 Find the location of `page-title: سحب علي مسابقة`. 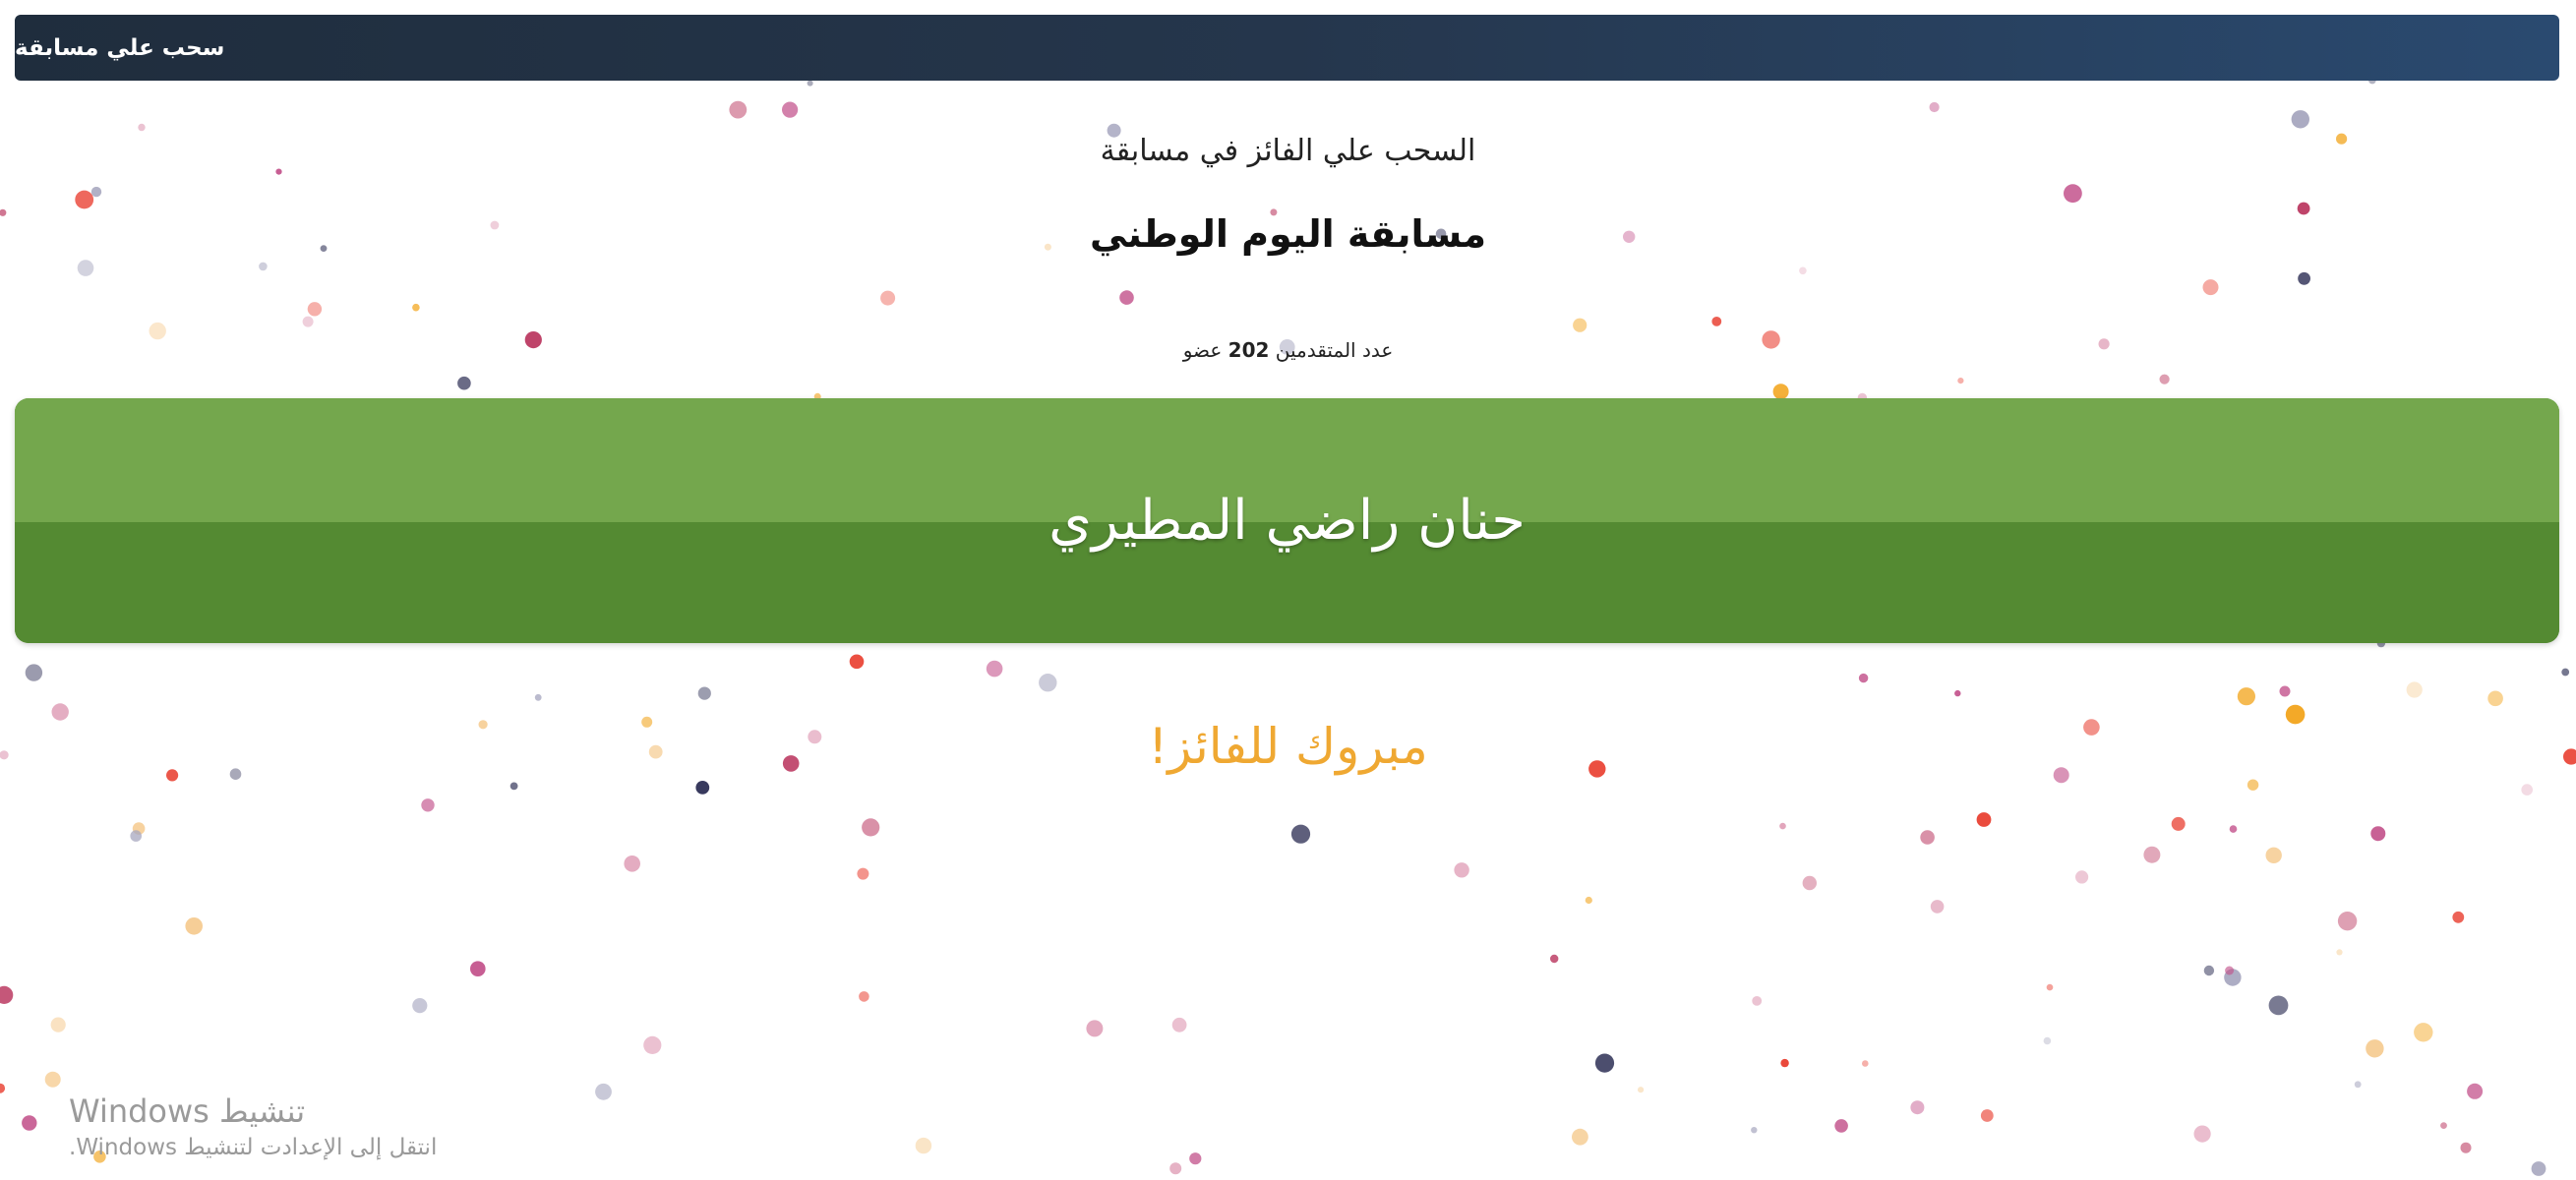

page-title: سحب علي مسابقة is located at coordinates (120, 47).